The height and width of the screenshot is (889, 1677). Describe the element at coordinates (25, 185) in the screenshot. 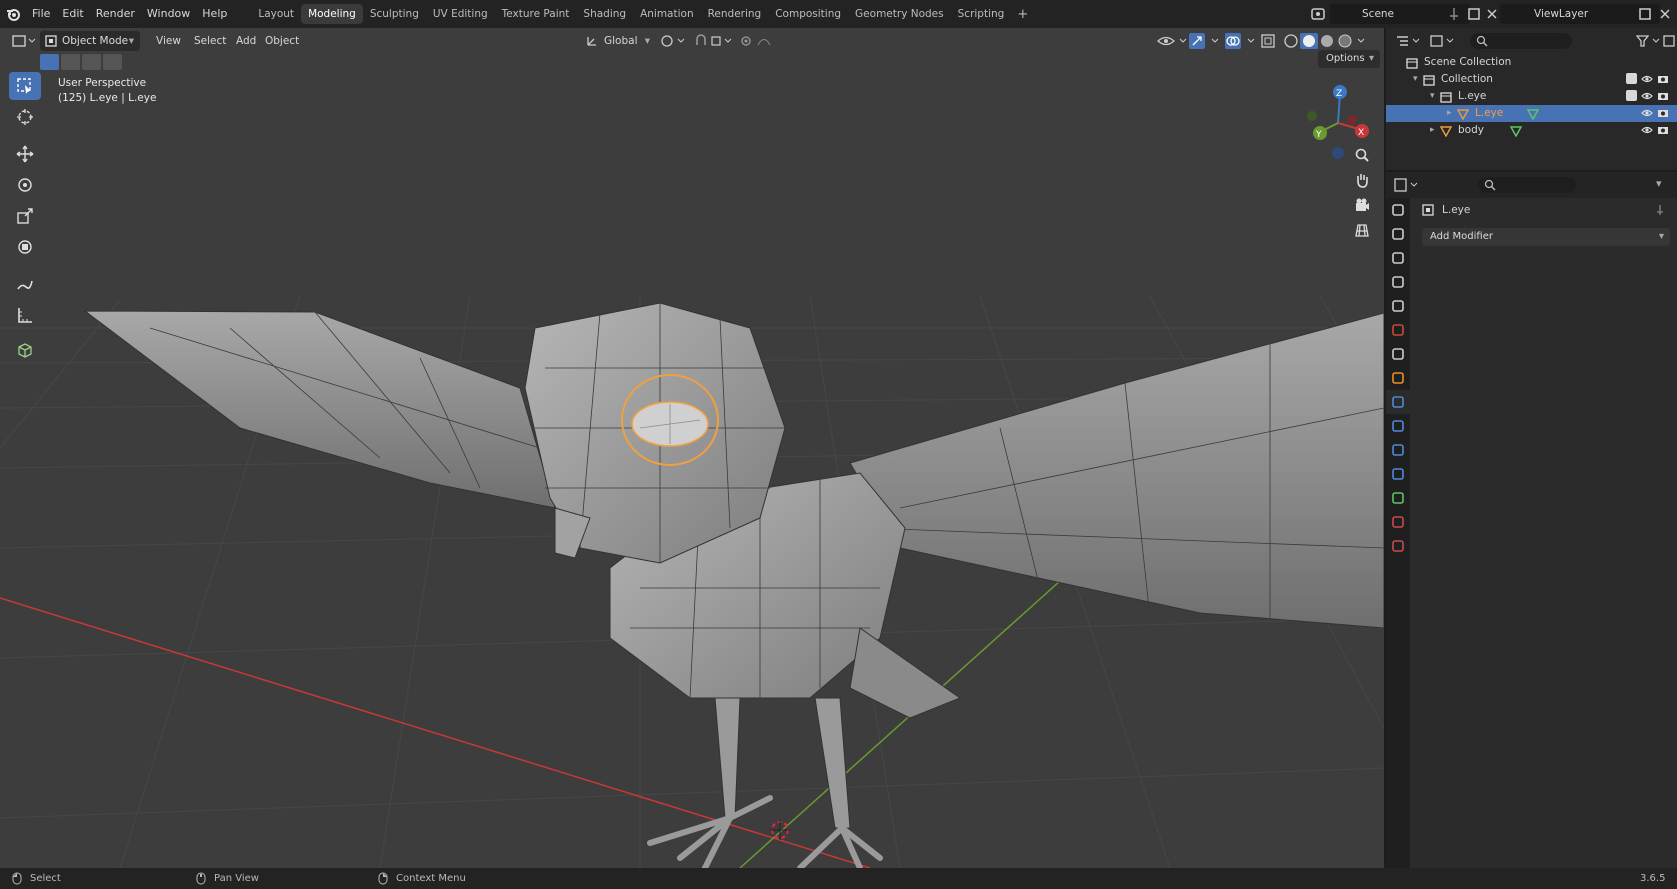

I see `rotate-tool` at that location.